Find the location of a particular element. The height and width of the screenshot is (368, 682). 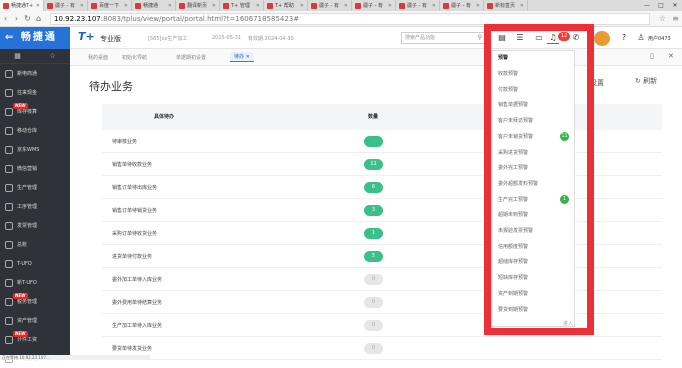

page-title: 待办业务 is located at coordinates (111, 86).